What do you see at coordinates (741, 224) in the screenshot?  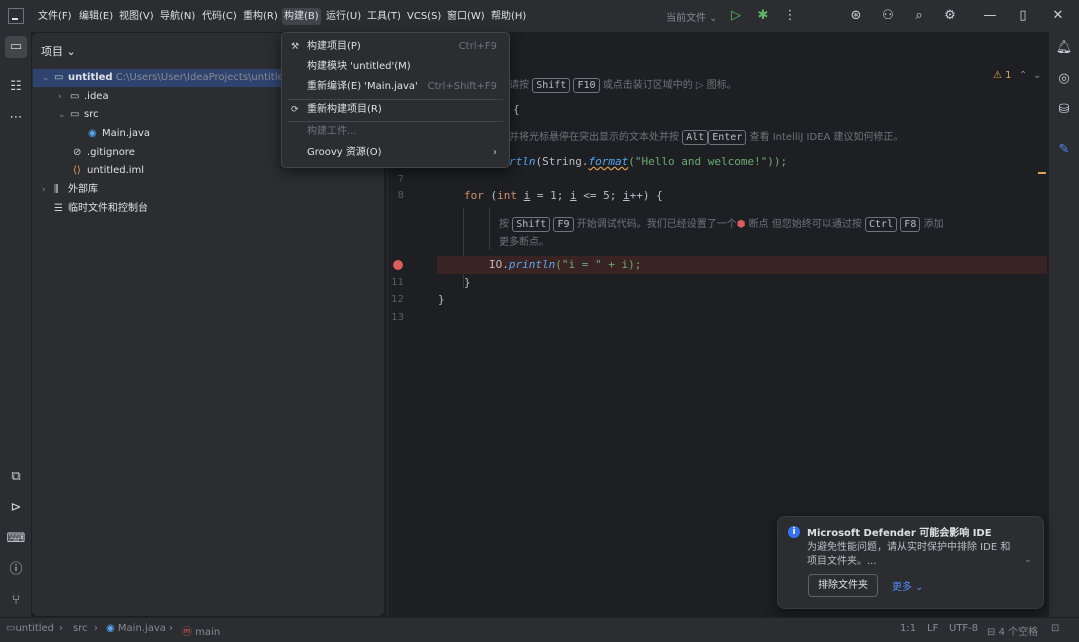 I see `breakpoint-inline-icon: ⬢` at bounding box center [741, 224].